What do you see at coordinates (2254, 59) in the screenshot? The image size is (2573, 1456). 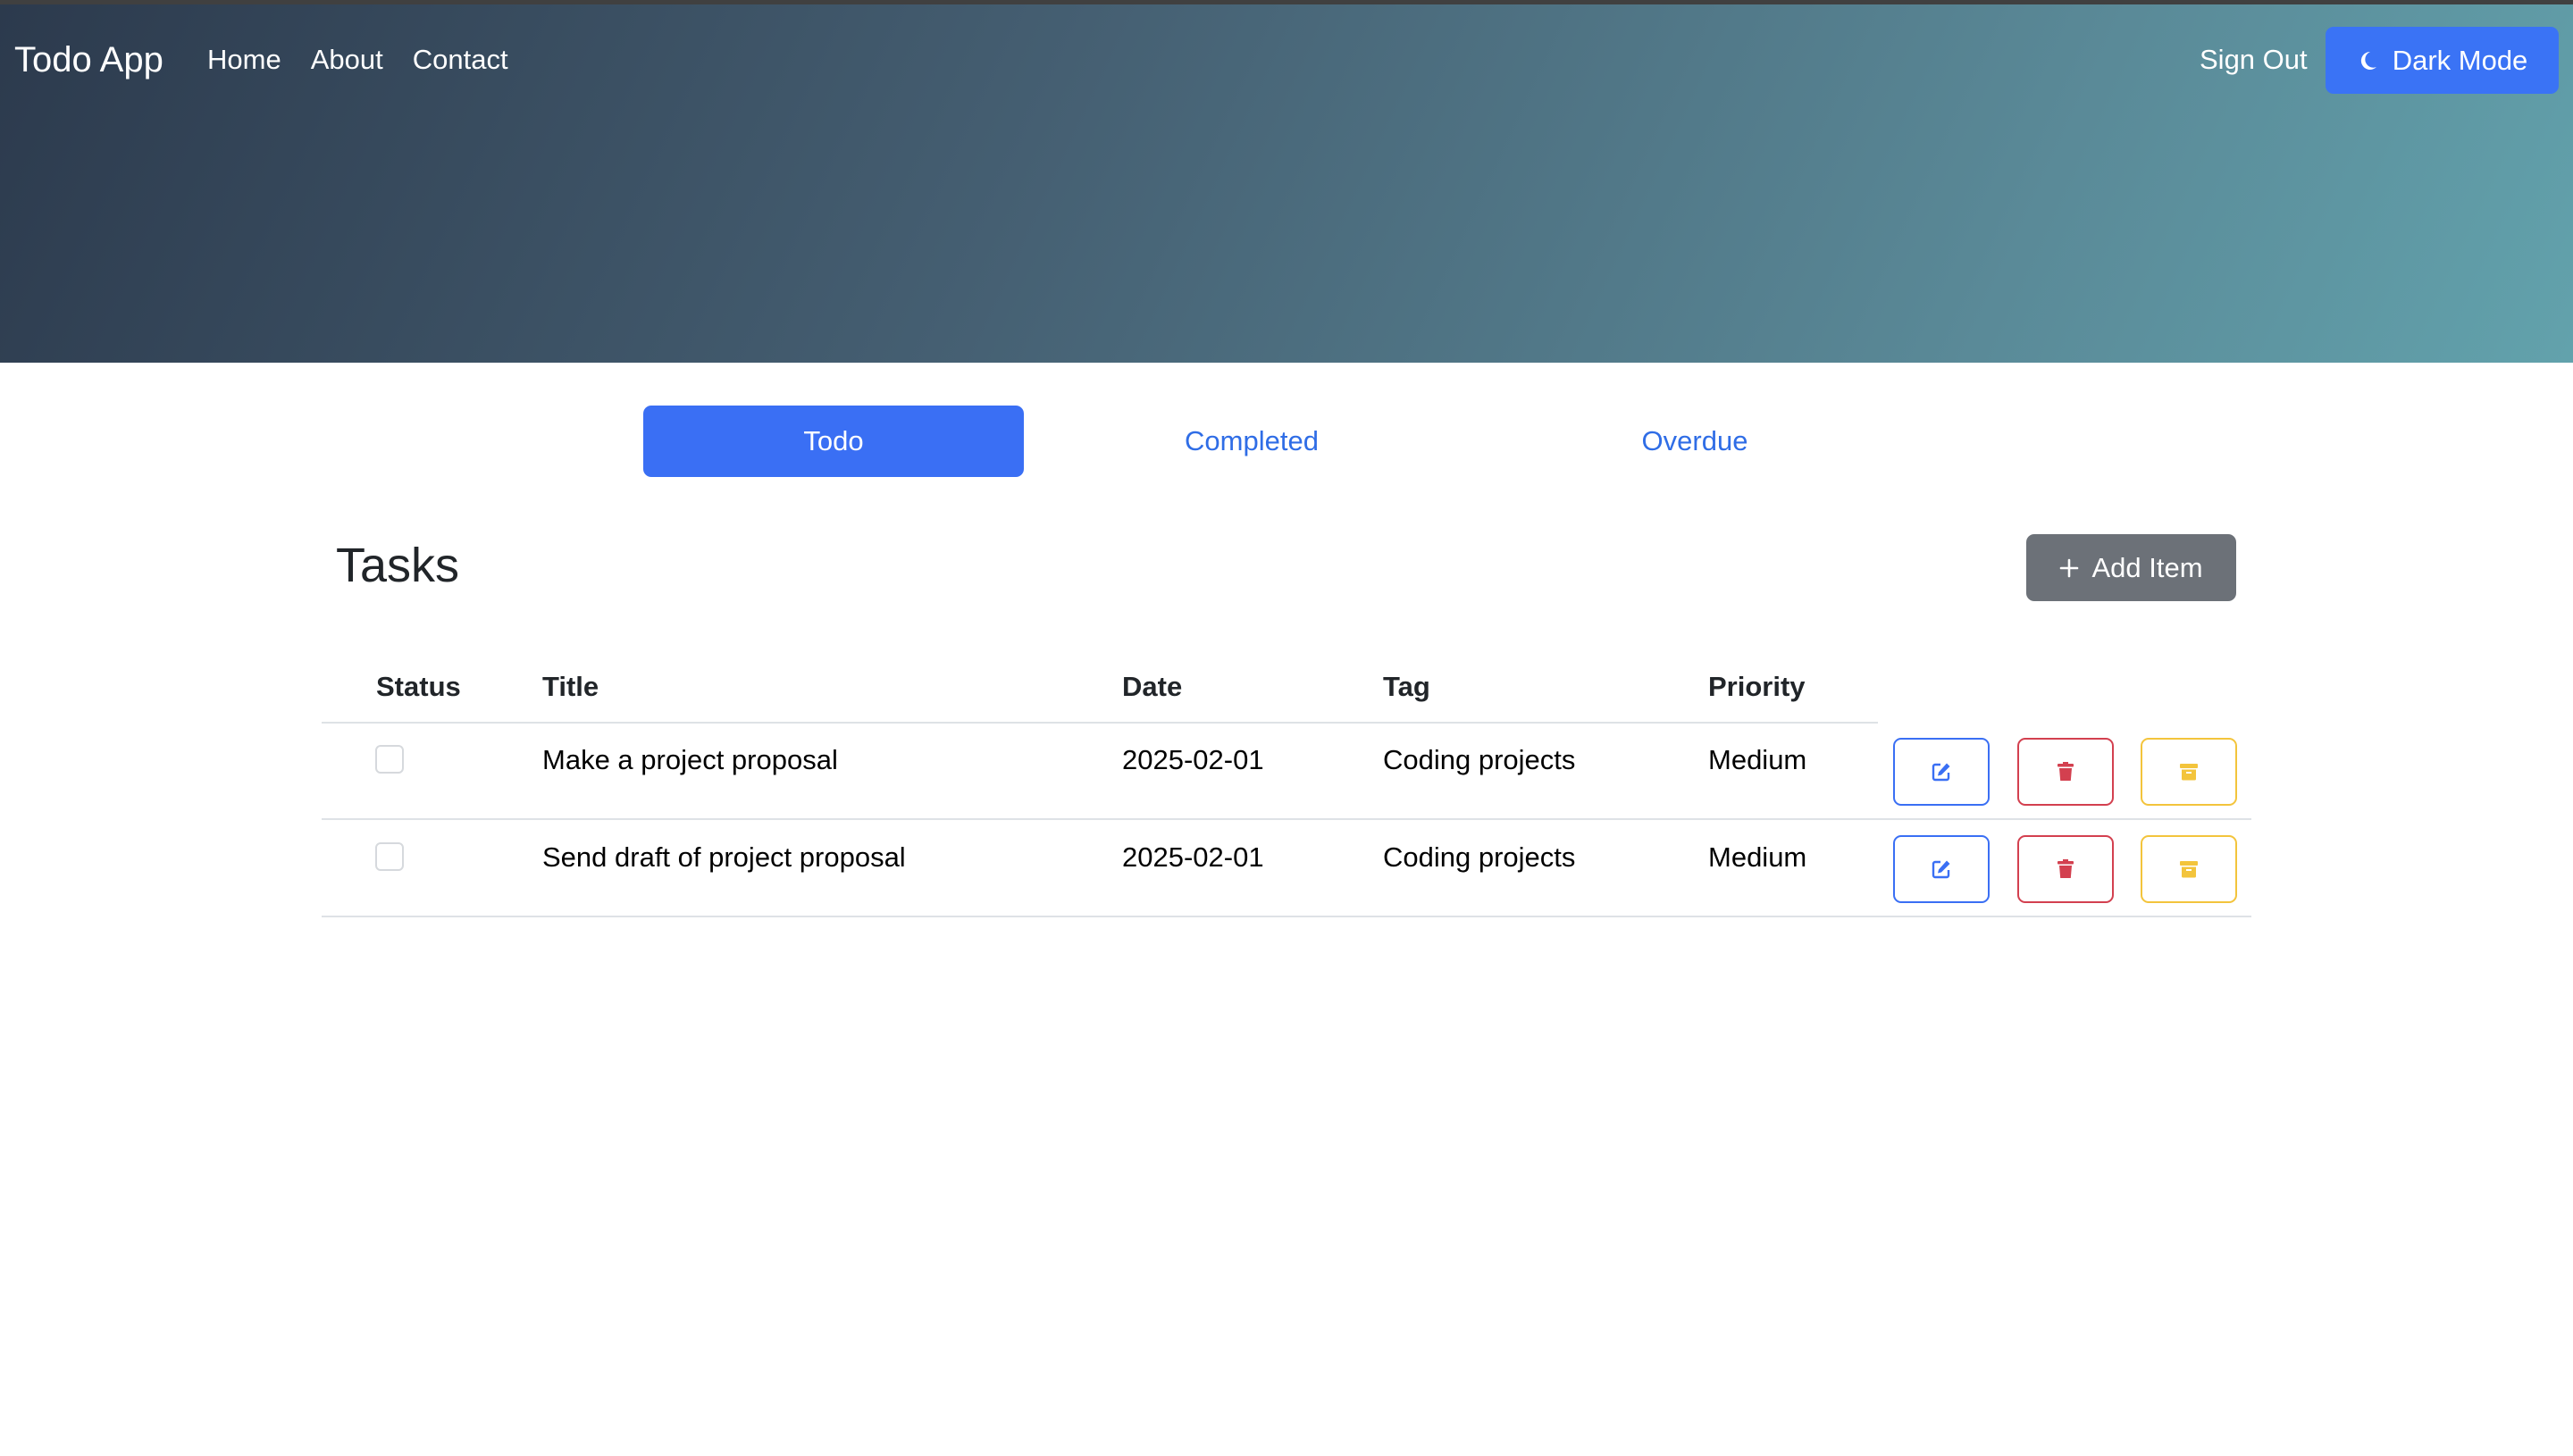 I see `sign-out-link: Sign Out` at bounding box center [2254, 59].